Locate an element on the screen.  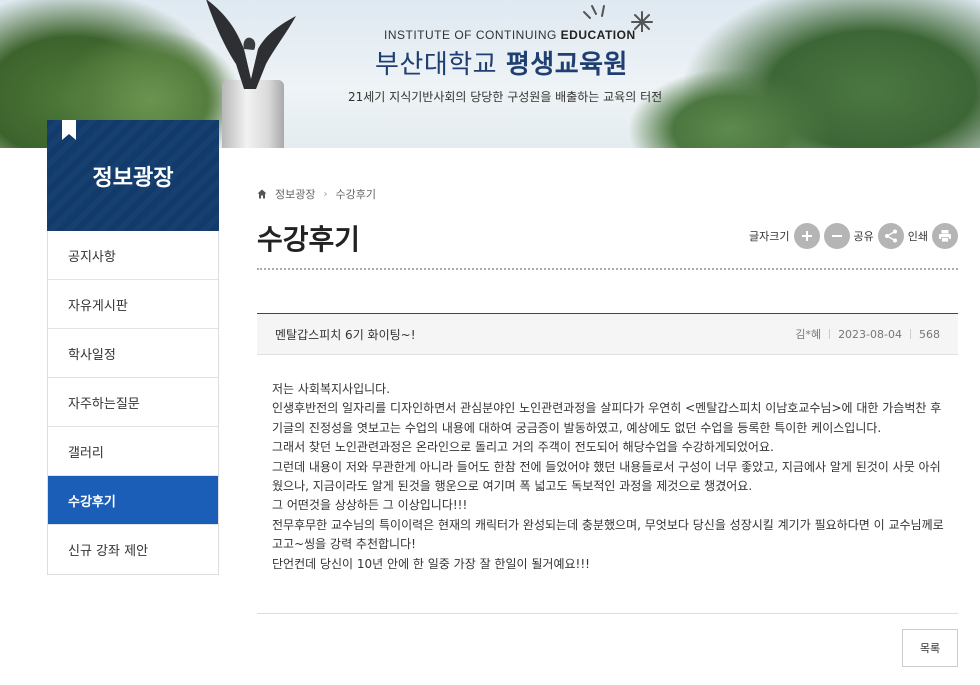
post-paragraph: 그 어떤것을 상상하든 그 이상입니다!!! is located at coordinates (370, 505).